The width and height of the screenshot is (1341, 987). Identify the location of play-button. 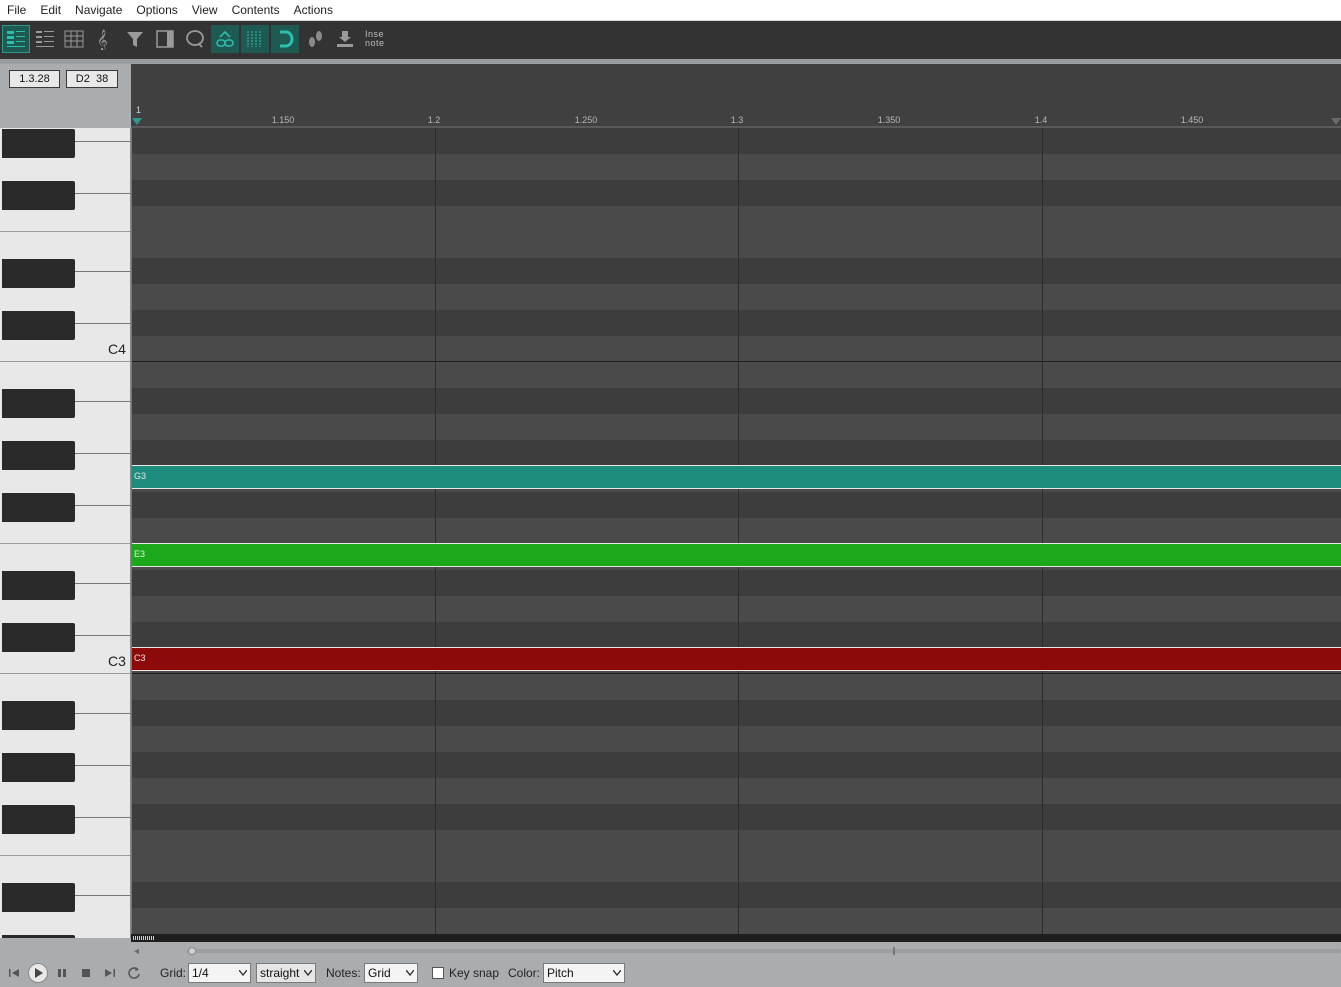
(38, 973).